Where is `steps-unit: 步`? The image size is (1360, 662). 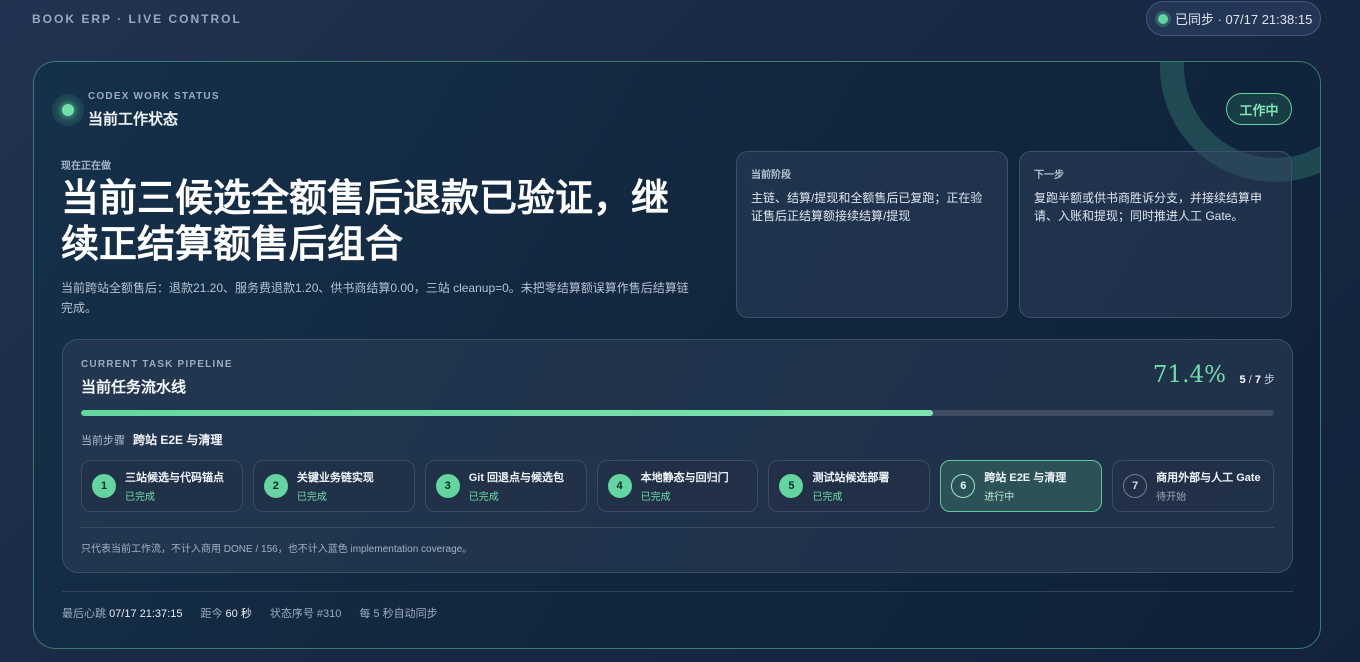 steps-unit: 步 is located at coordinates (1269, 380).